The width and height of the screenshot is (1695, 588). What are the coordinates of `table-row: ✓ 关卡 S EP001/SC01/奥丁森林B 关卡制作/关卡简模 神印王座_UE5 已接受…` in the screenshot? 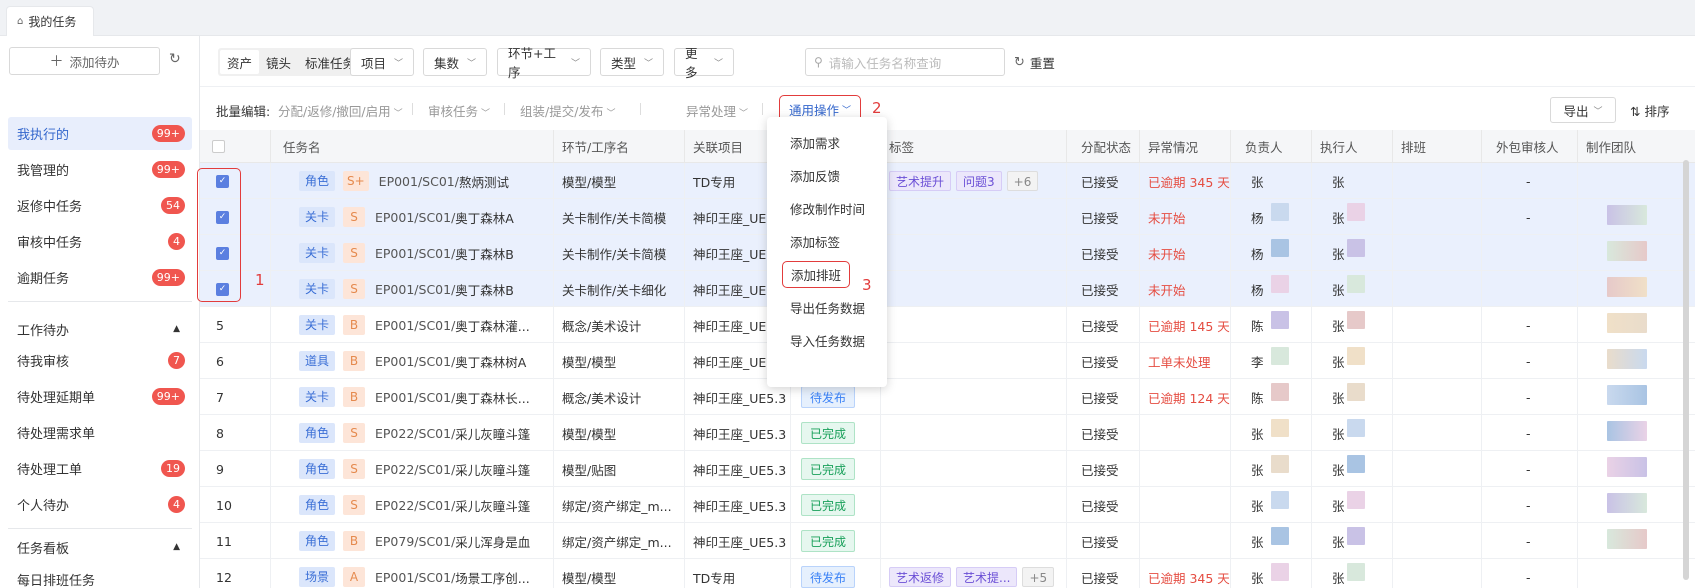 It's located at (947, 253).